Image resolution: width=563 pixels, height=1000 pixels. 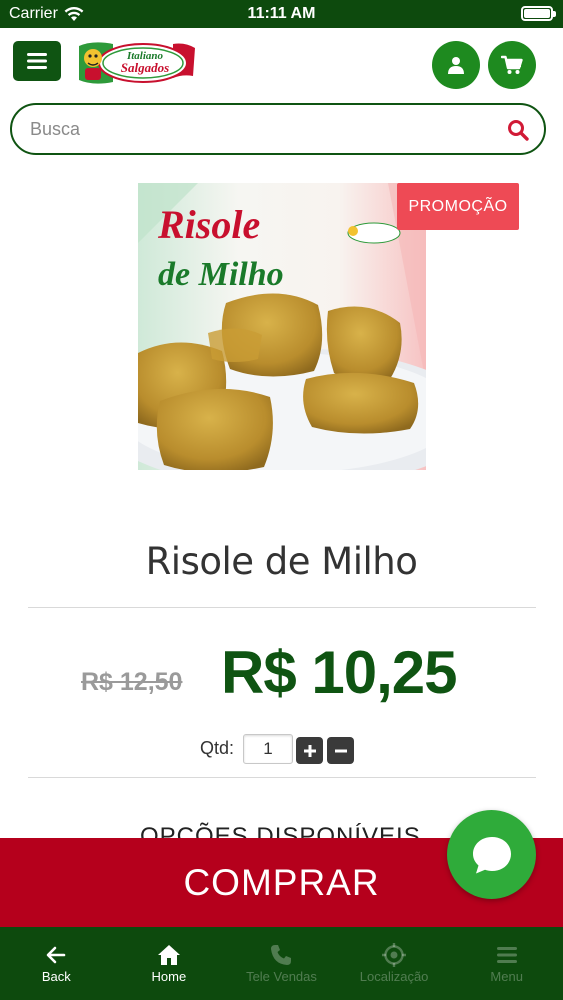 What do you see at coordinates (394, 955) in the screenshot?
I see `location-icon` at bounding box center [394, 955].